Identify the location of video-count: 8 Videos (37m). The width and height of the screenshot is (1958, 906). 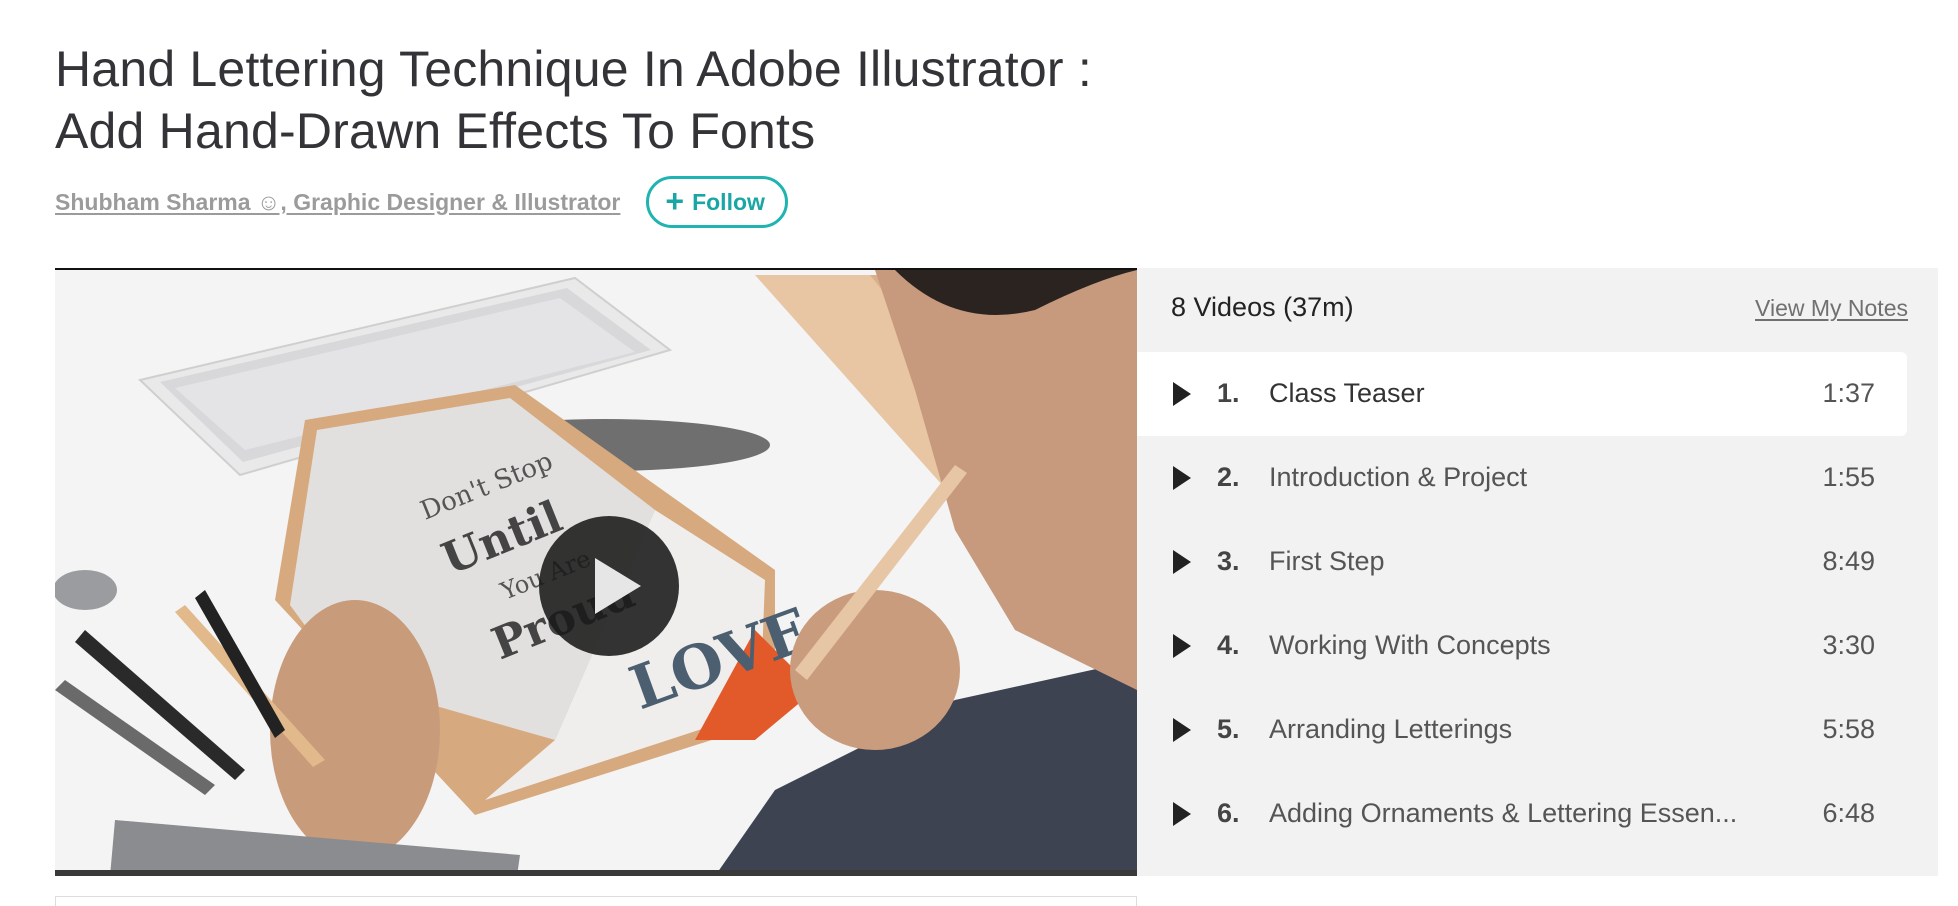
(1262, 307).